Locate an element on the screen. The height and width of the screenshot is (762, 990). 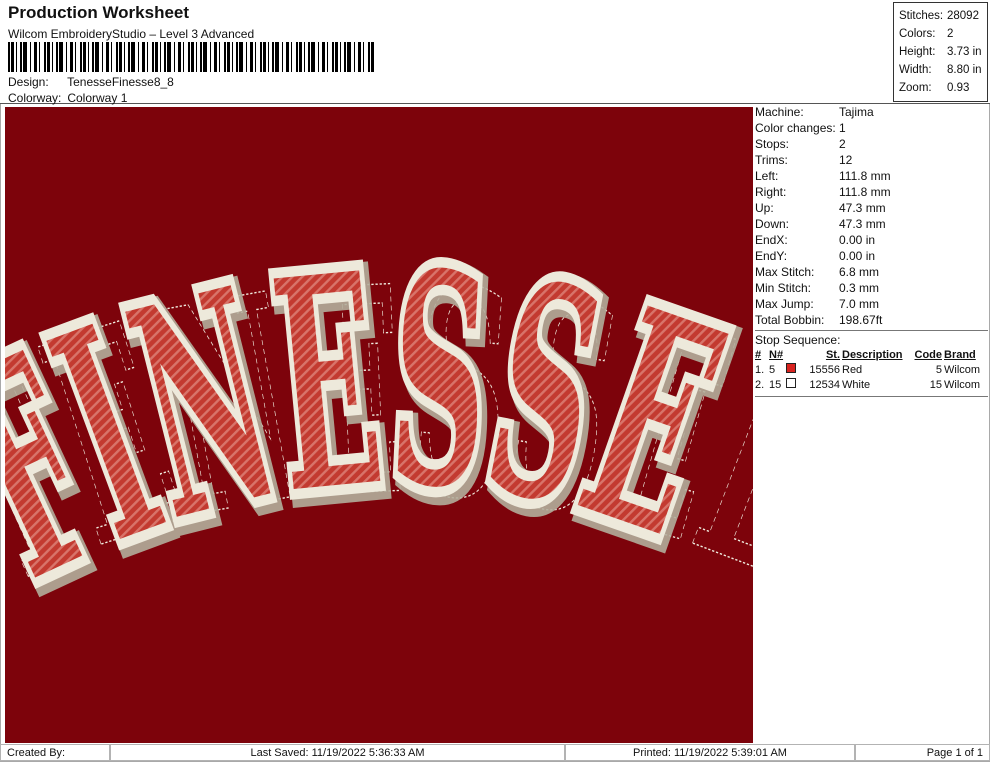
page-number-field: Page 1 of 1 is located at coordinates (922, 752).